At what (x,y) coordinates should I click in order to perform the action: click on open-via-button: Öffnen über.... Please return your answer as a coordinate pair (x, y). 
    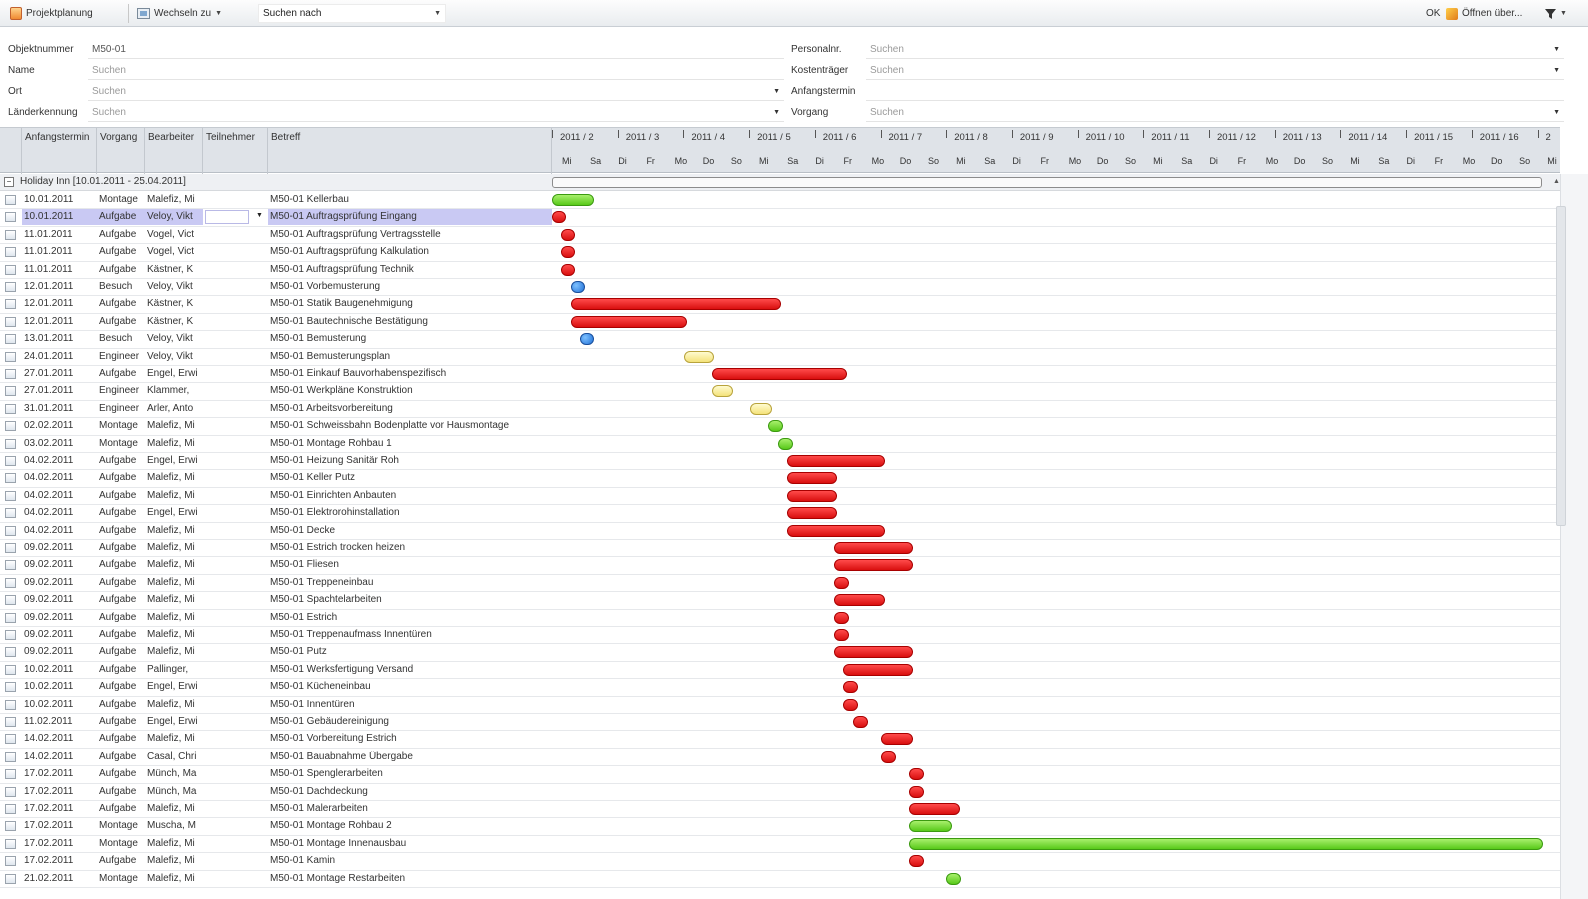
    Looking at the image, I should click on (1484, 13).